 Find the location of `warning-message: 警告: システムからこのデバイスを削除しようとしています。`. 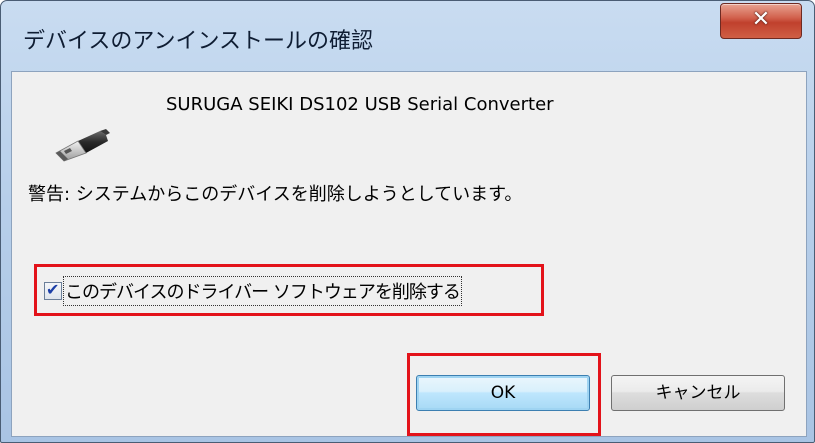

warning-message: 警告: システムからこのデバイスを削除しようとしています。 is located at coordinates (275, 194).